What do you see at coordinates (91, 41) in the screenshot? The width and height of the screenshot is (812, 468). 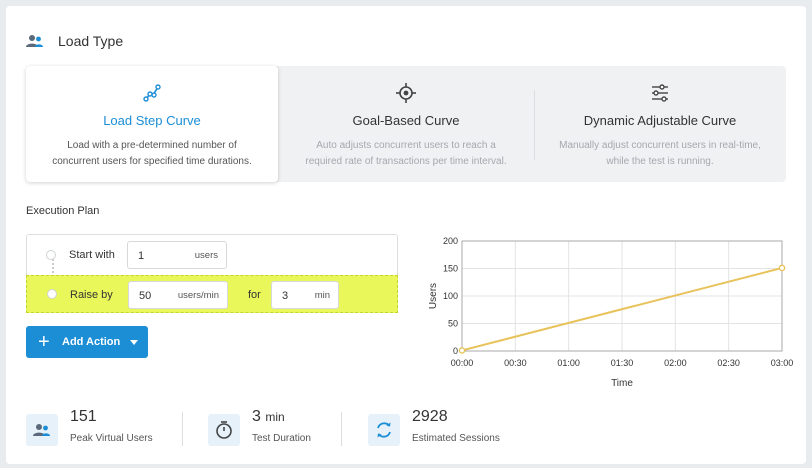 I see `page-title: Load Type` at bounding box center [91, 41].